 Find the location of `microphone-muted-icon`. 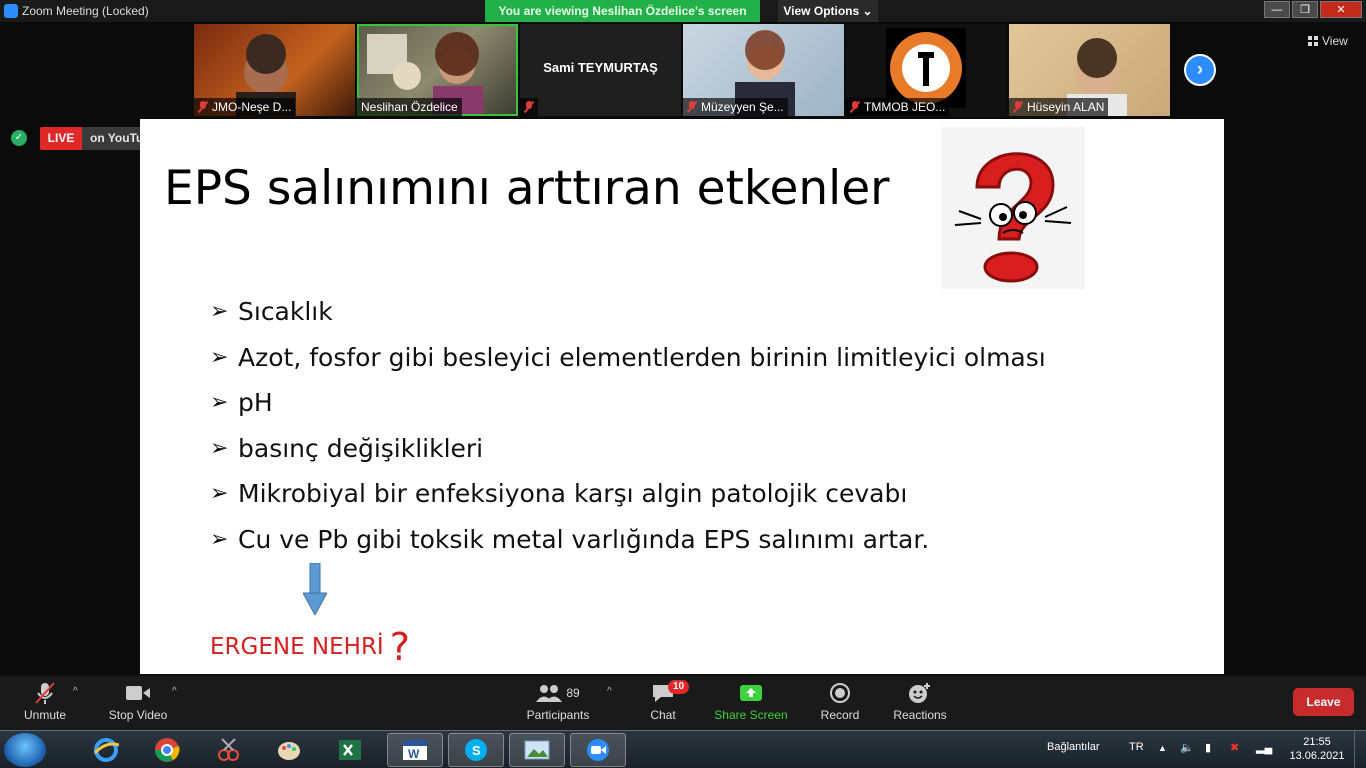

microphone-muted-icon is located at coordinates (45, 693).